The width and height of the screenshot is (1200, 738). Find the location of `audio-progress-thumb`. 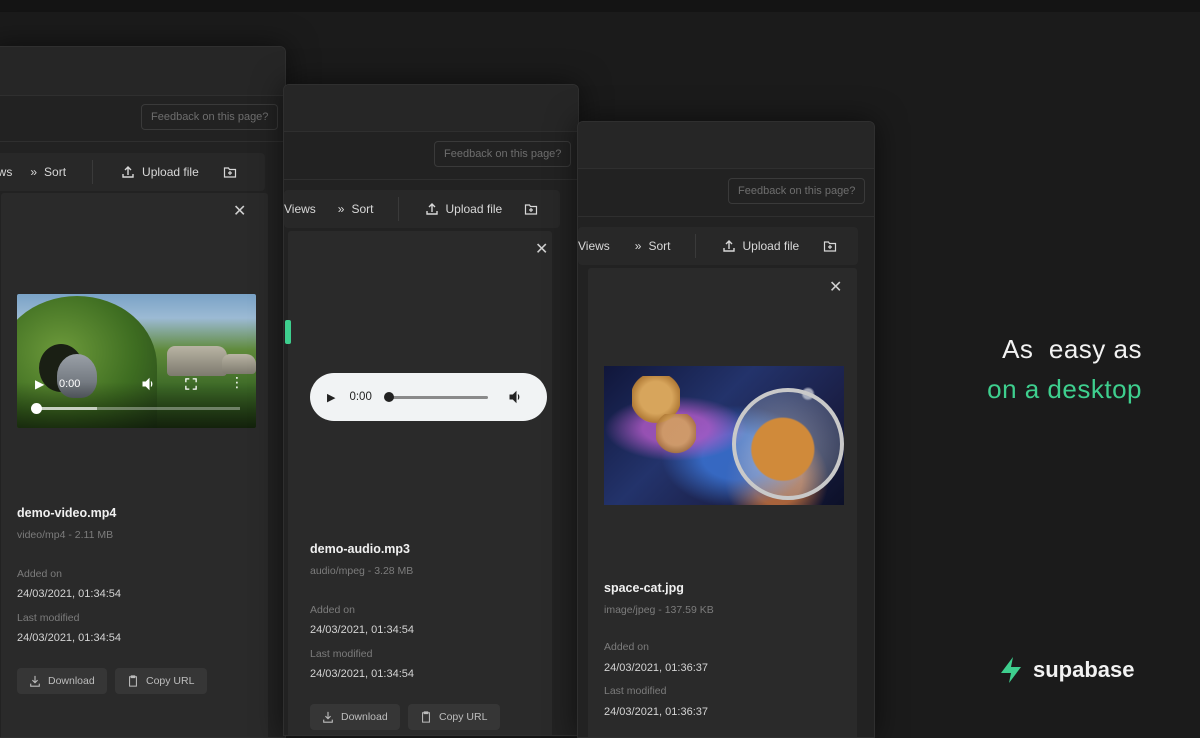

audio-progress-thumb is located at coordinates (388, 396).